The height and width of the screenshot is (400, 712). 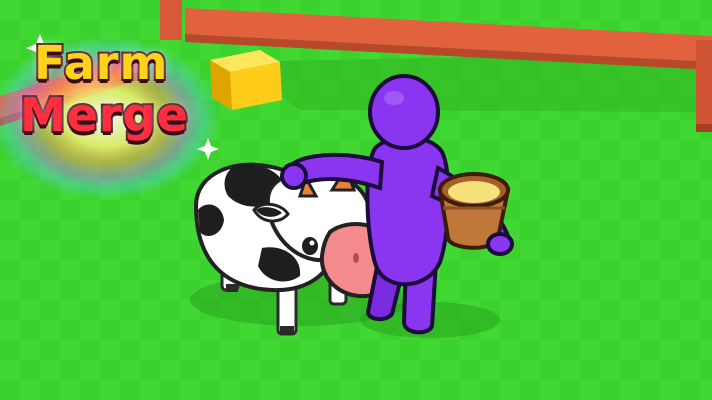 What do you see at coordinates (475, 214) in the screenshot?
I see `feed-bucket` at bounding box center [475, 214].